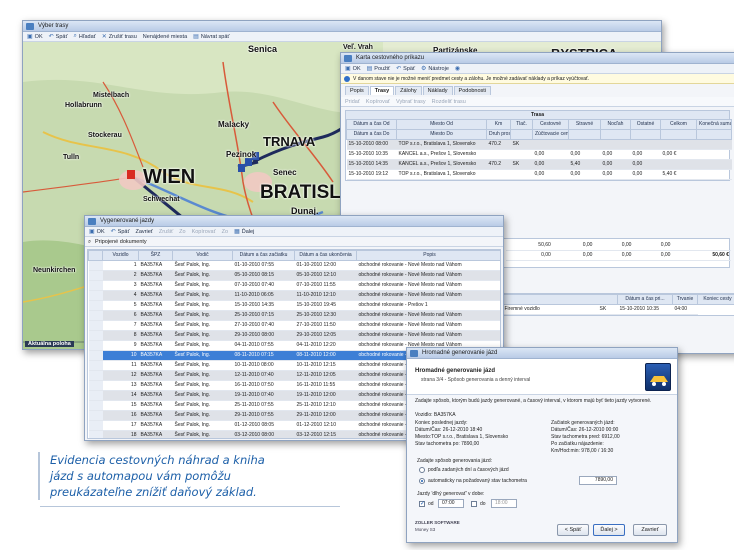 This screenshot has height=550, width=734. I want to click on trip-back-button: ↶ Späť, so click(405, 69).